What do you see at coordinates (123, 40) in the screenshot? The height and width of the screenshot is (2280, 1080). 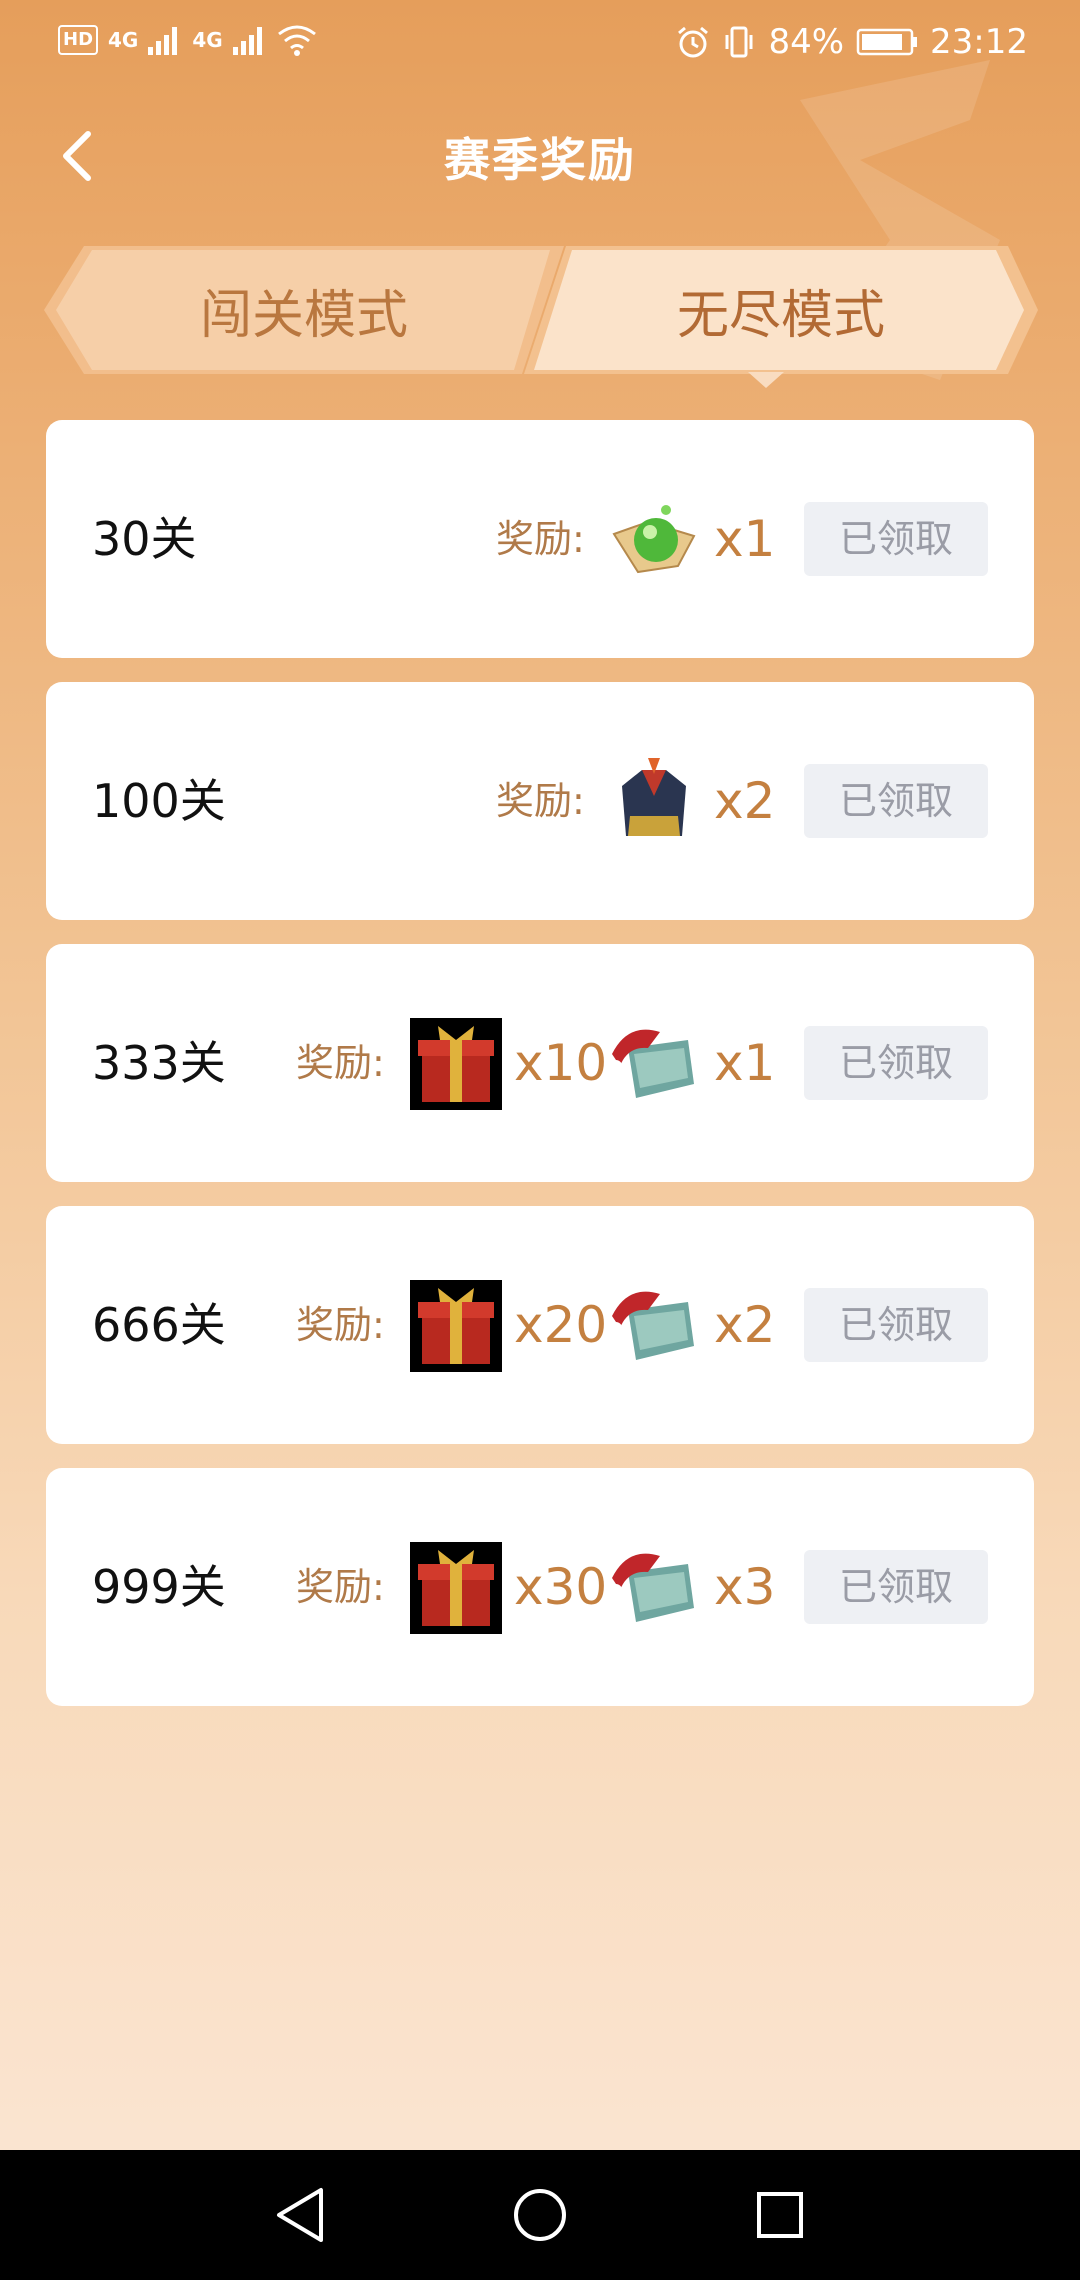 I see `network-type-1: 4G` at bounding box center [123, 40].